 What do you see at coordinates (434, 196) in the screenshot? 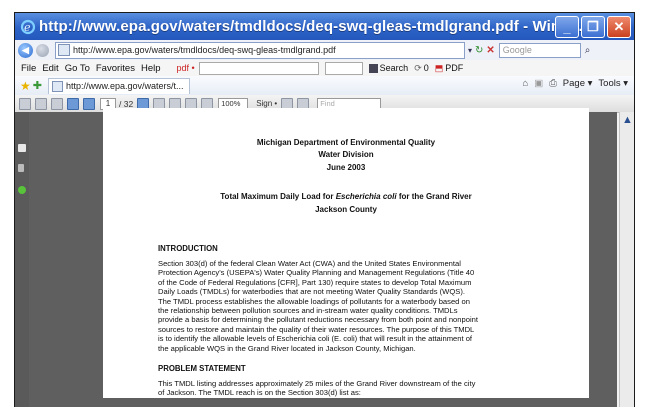
I see `doc-title-b: for the Grand River` at bounding box center [434, 196].